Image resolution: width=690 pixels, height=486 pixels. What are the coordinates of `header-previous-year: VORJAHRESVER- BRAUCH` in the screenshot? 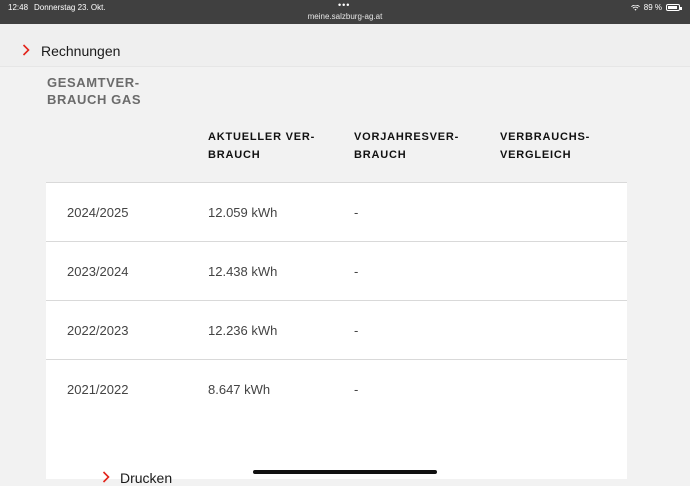 It's located at (419, 146).